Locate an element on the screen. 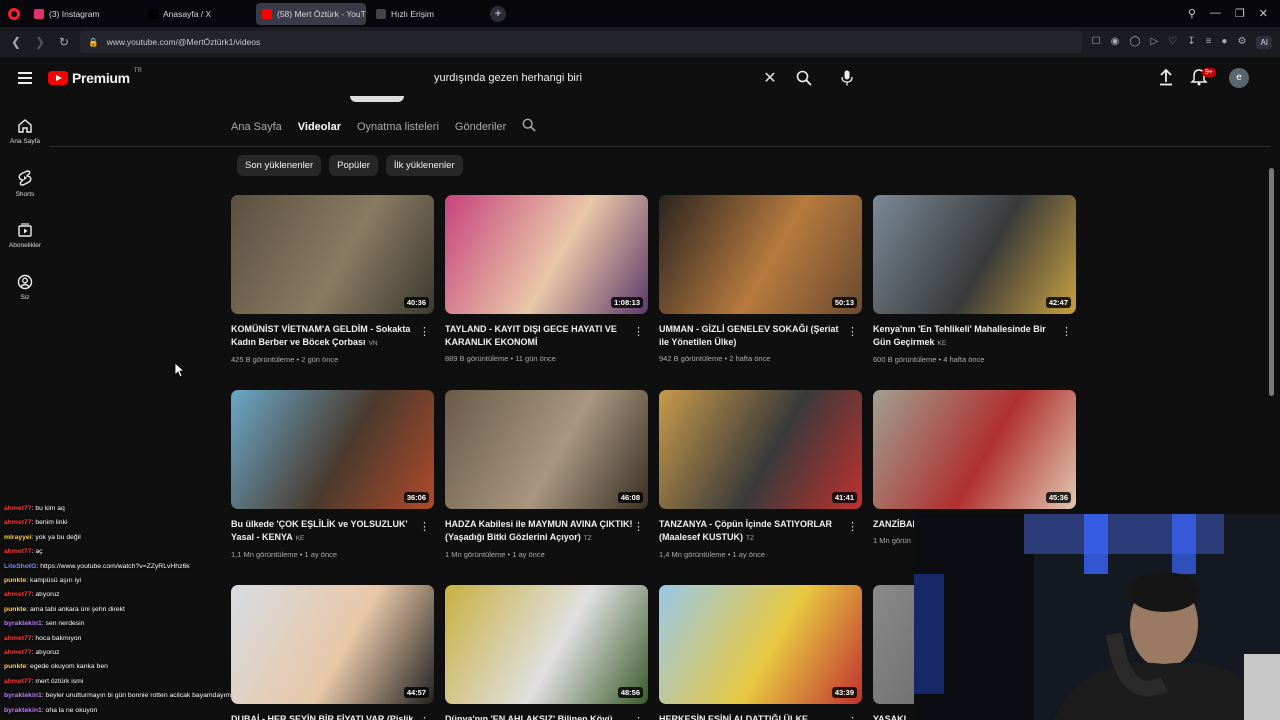  maximize-button: ❐ is located at coordinates (1240, 13).